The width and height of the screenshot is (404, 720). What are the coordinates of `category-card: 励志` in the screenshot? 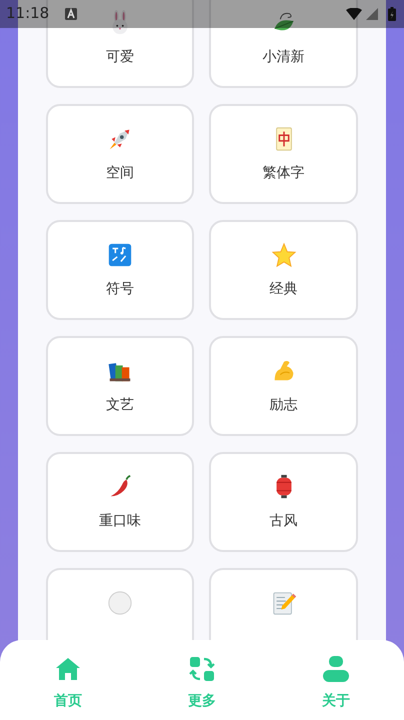 It's located at (283, 386).